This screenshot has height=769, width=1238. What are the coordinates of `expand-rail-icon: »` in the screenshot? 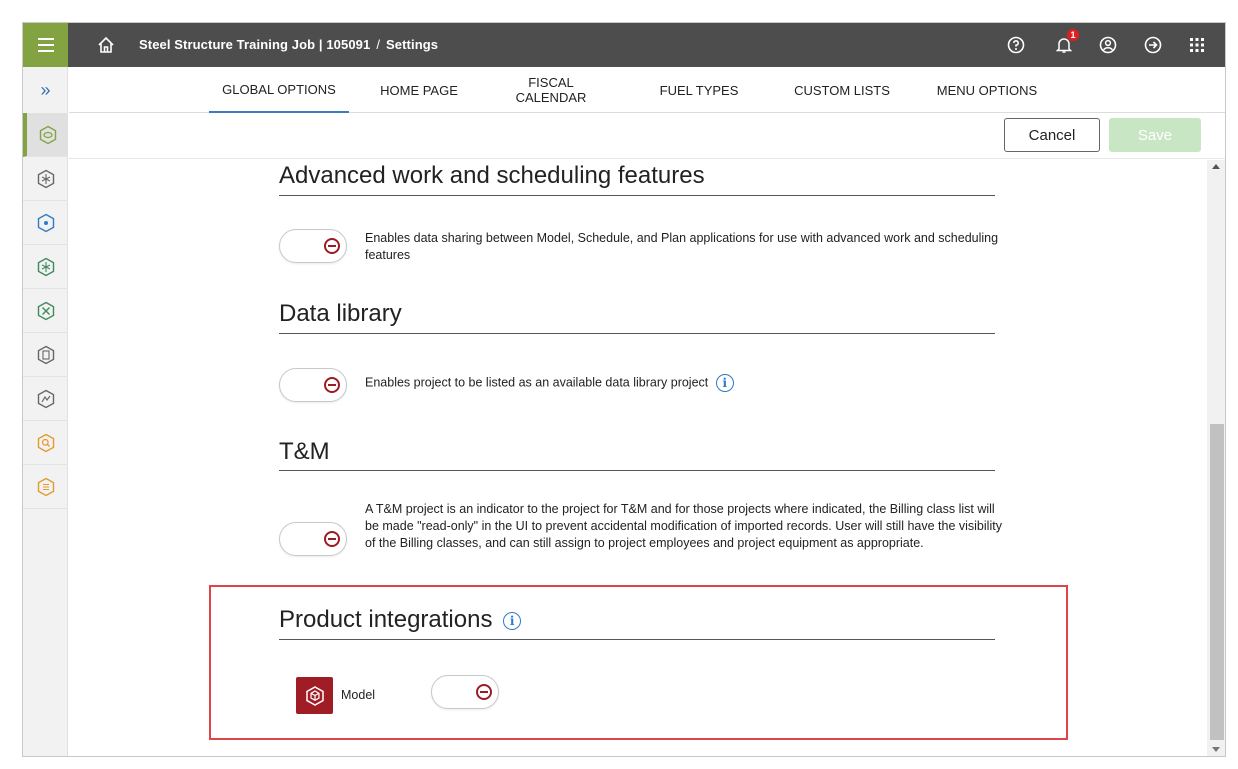 It's located at (45, 90).